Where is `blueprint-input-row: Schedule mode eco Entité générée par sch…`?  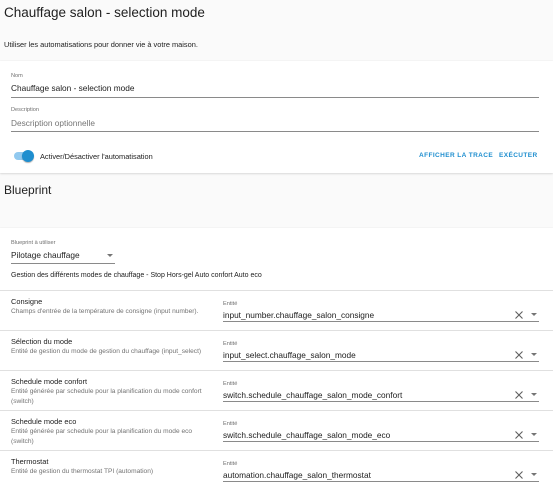 blueprint-input-row: Schedule mode eco Entité générée par sch… is located at coordinates (276, 430).